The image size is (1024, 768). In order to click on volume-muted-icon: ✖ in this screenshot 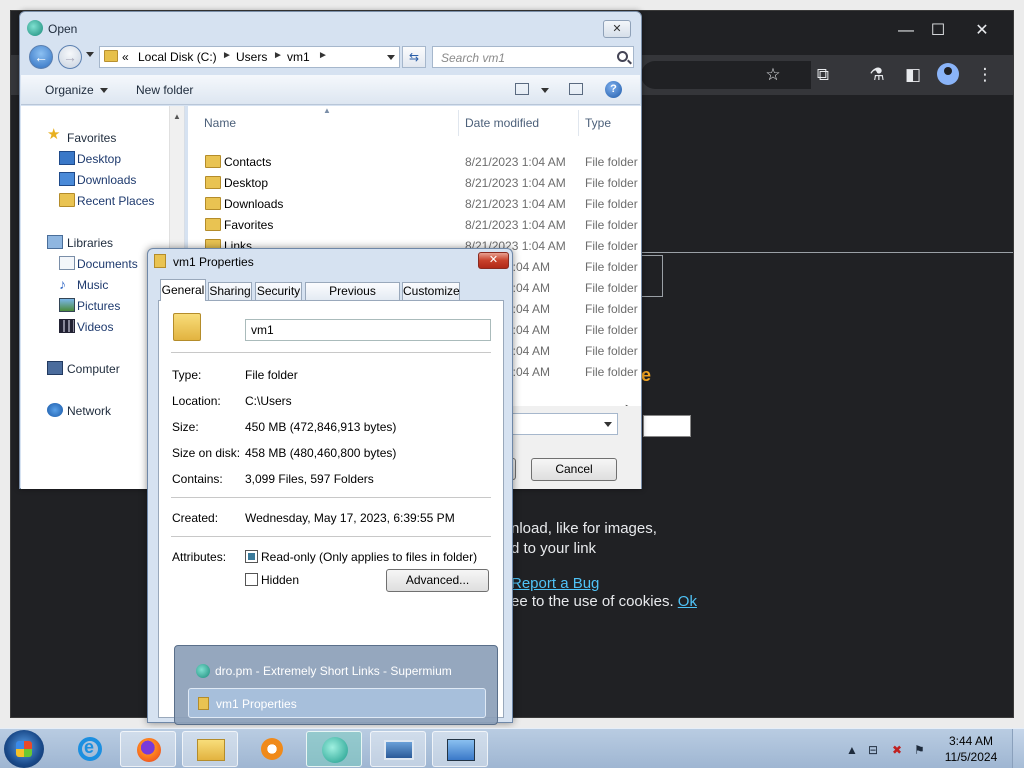, I will do `click(897, 750)`.